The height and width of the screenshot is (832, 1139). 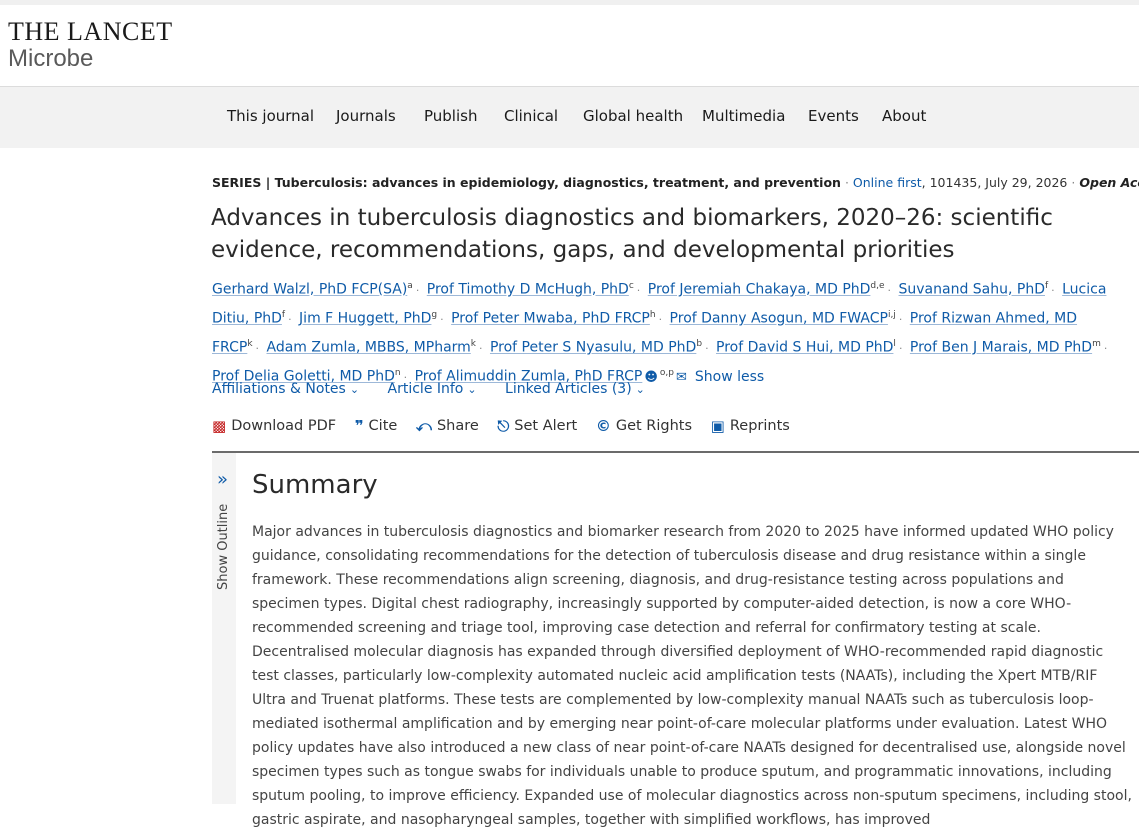 What do you see at coordinates (51, 58) in the screenshot?
I see `logo-subtitle: Microbe` at bounding box center [51, 58].